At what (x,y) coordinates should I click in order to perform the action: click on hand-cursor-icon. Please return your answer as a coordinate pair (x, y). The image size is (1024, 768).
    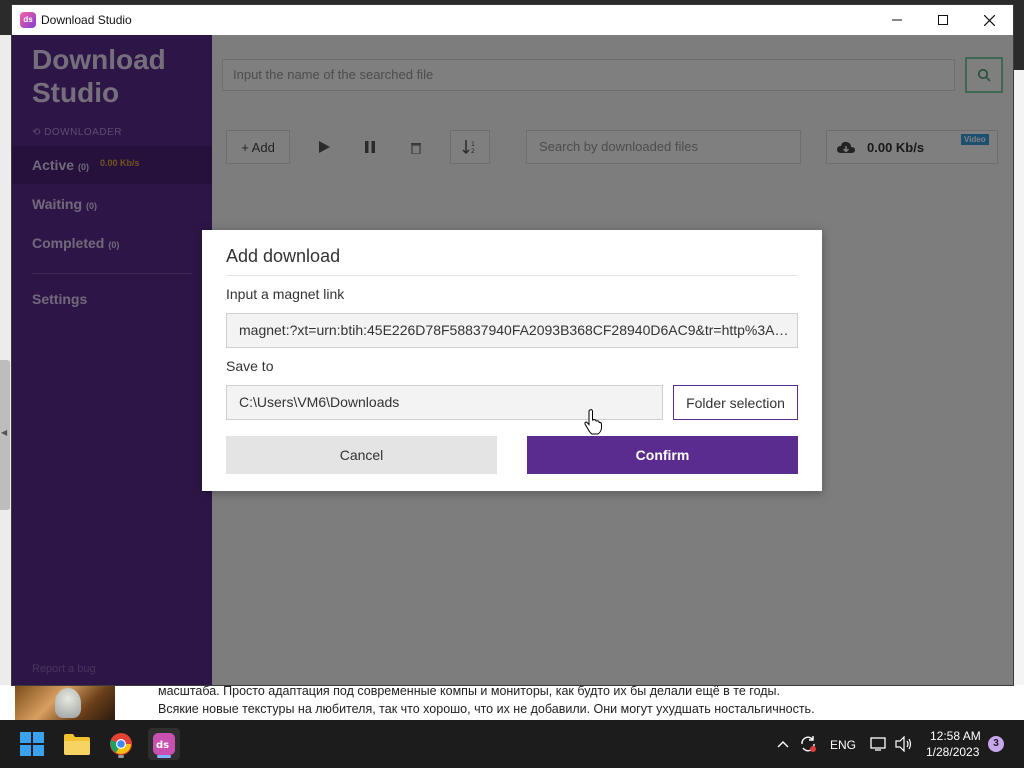
    Looking at the image, I should click on (593, 422).